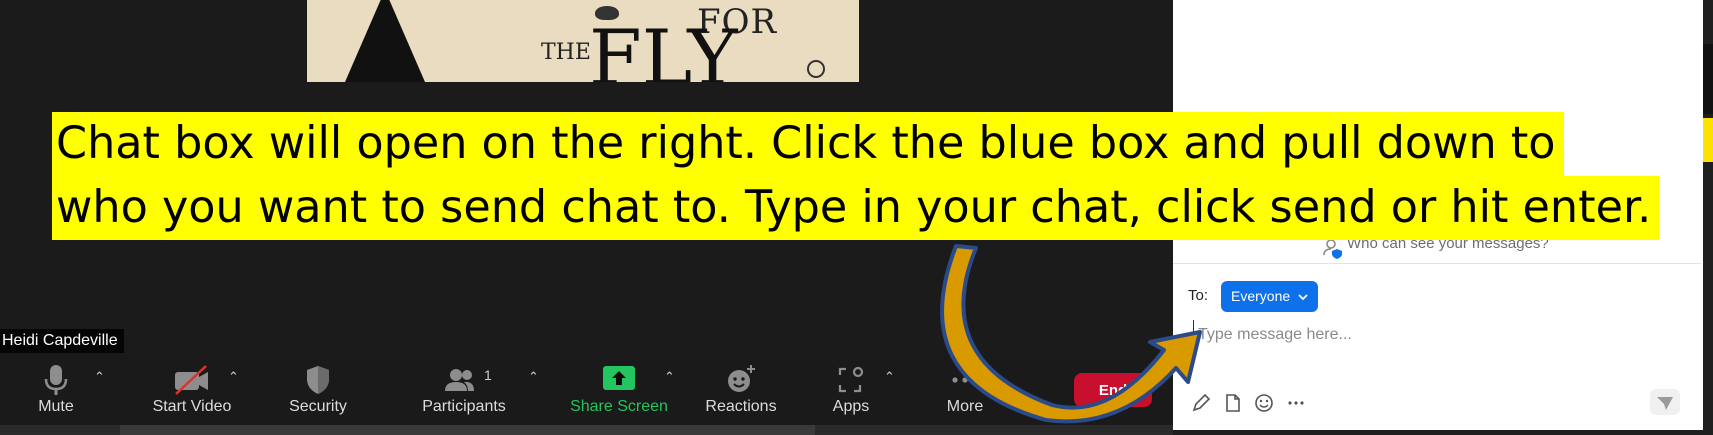 The height and width of the screenshot is (435, 1713). What do you see at coordinates (1264, 403) in the screenshot?
I see `emoji-icon` at bounding box center [1264, 403].